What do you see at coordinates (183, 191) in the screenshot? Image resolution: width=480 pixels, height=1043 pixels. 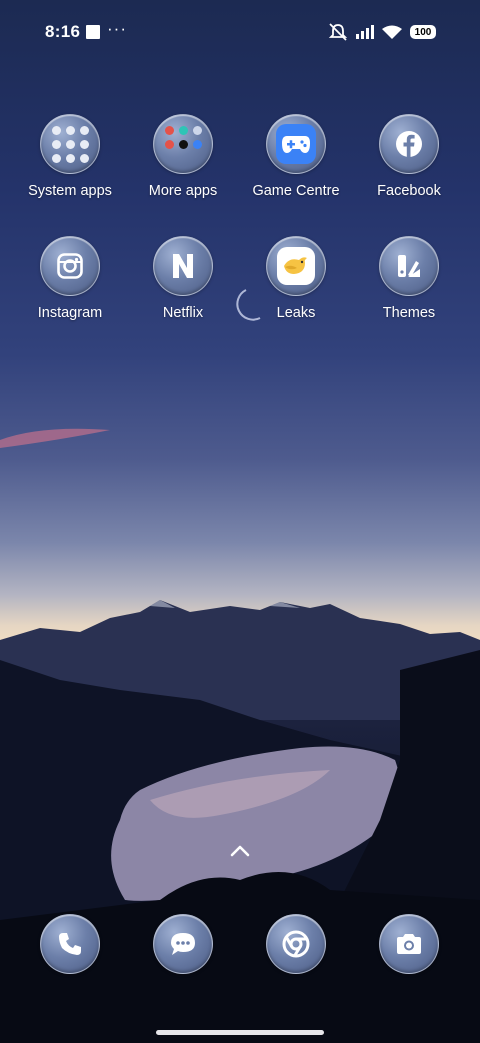 I see `app-label: More apps` at bounding box center [183, 191].